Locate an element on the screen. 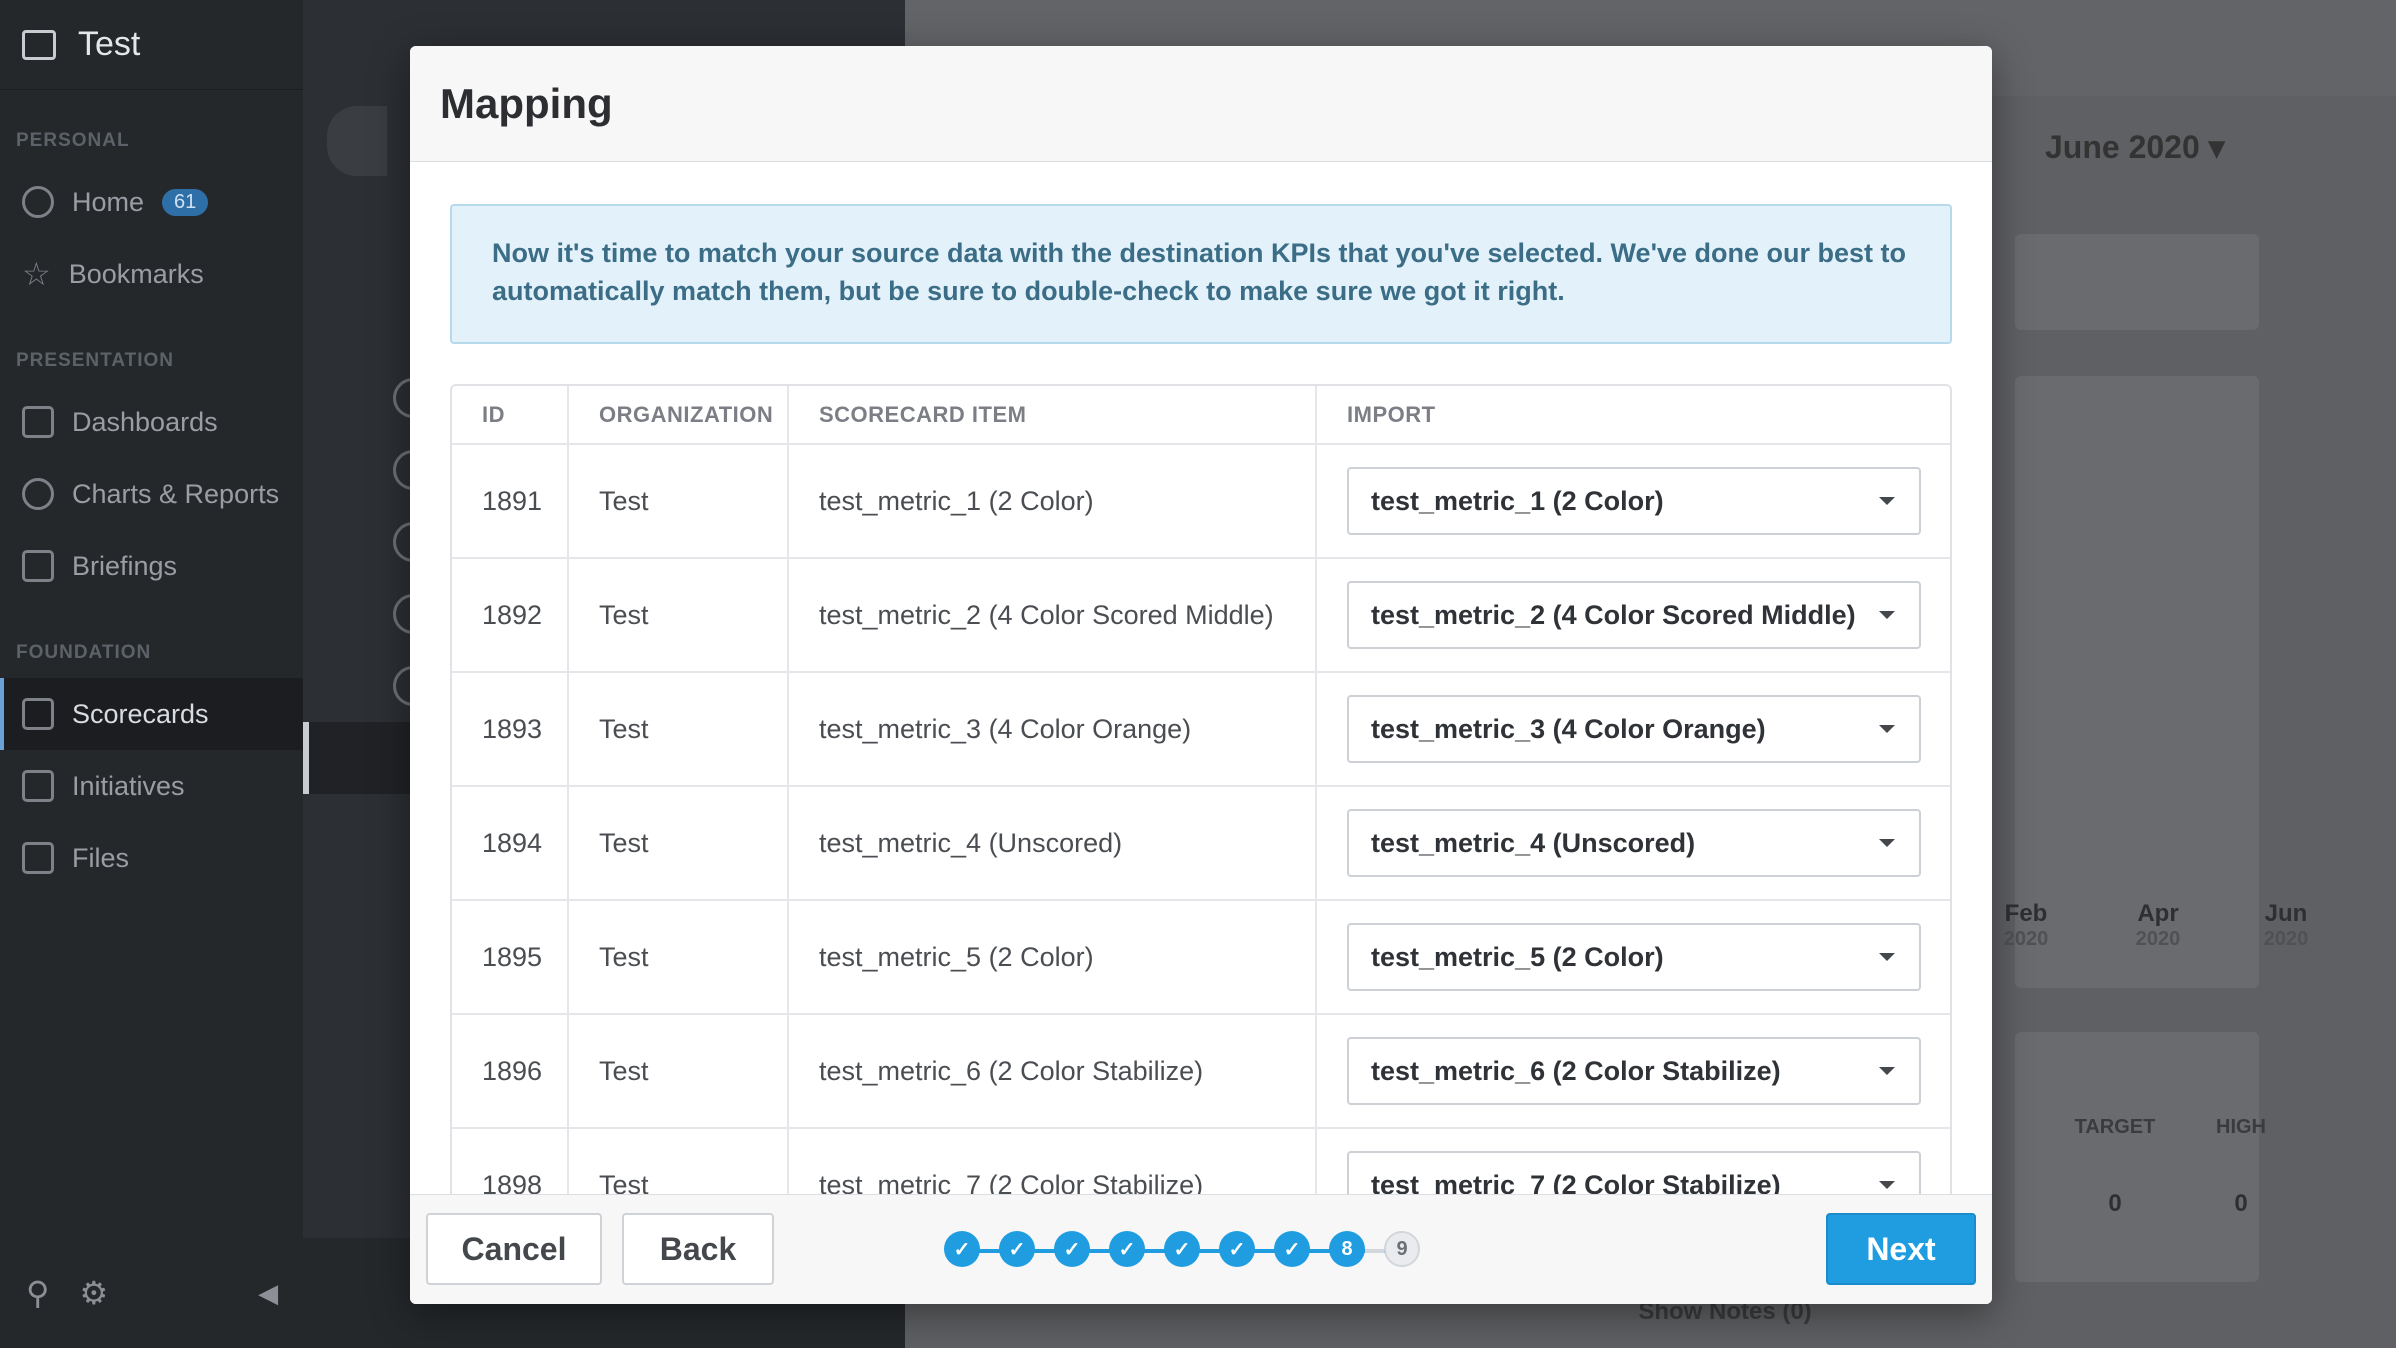  import-select: test_metric_4 (Unscored) is located at coordinates (1634, 843).